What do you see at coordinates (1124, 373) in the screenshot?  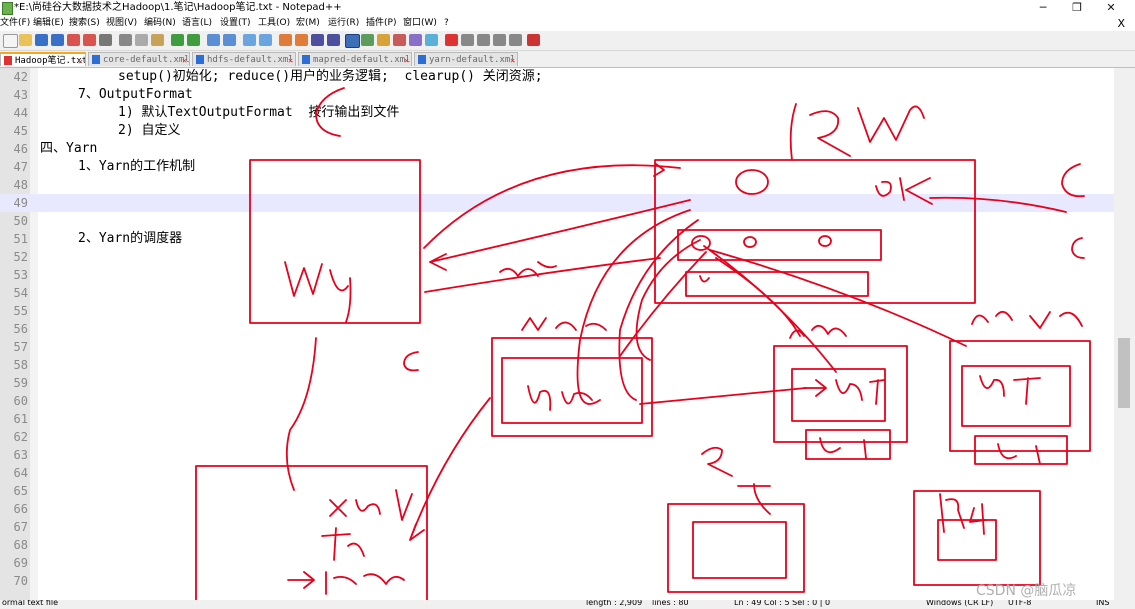 I see `scrollbar-thumb` at bounding box center [1124, 373].